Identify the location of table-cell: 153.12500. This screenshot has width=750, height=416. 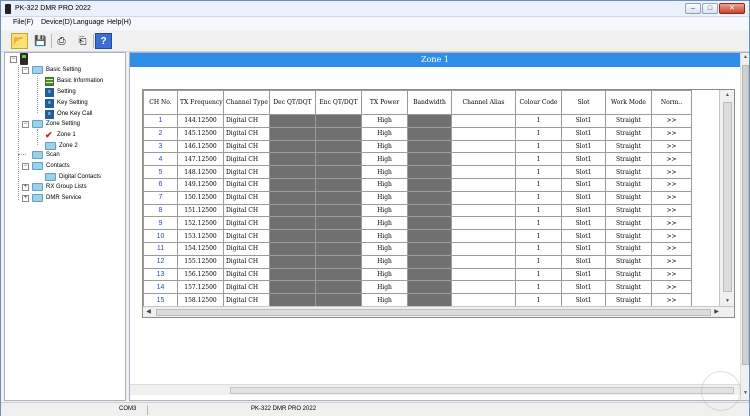
(200, 236).